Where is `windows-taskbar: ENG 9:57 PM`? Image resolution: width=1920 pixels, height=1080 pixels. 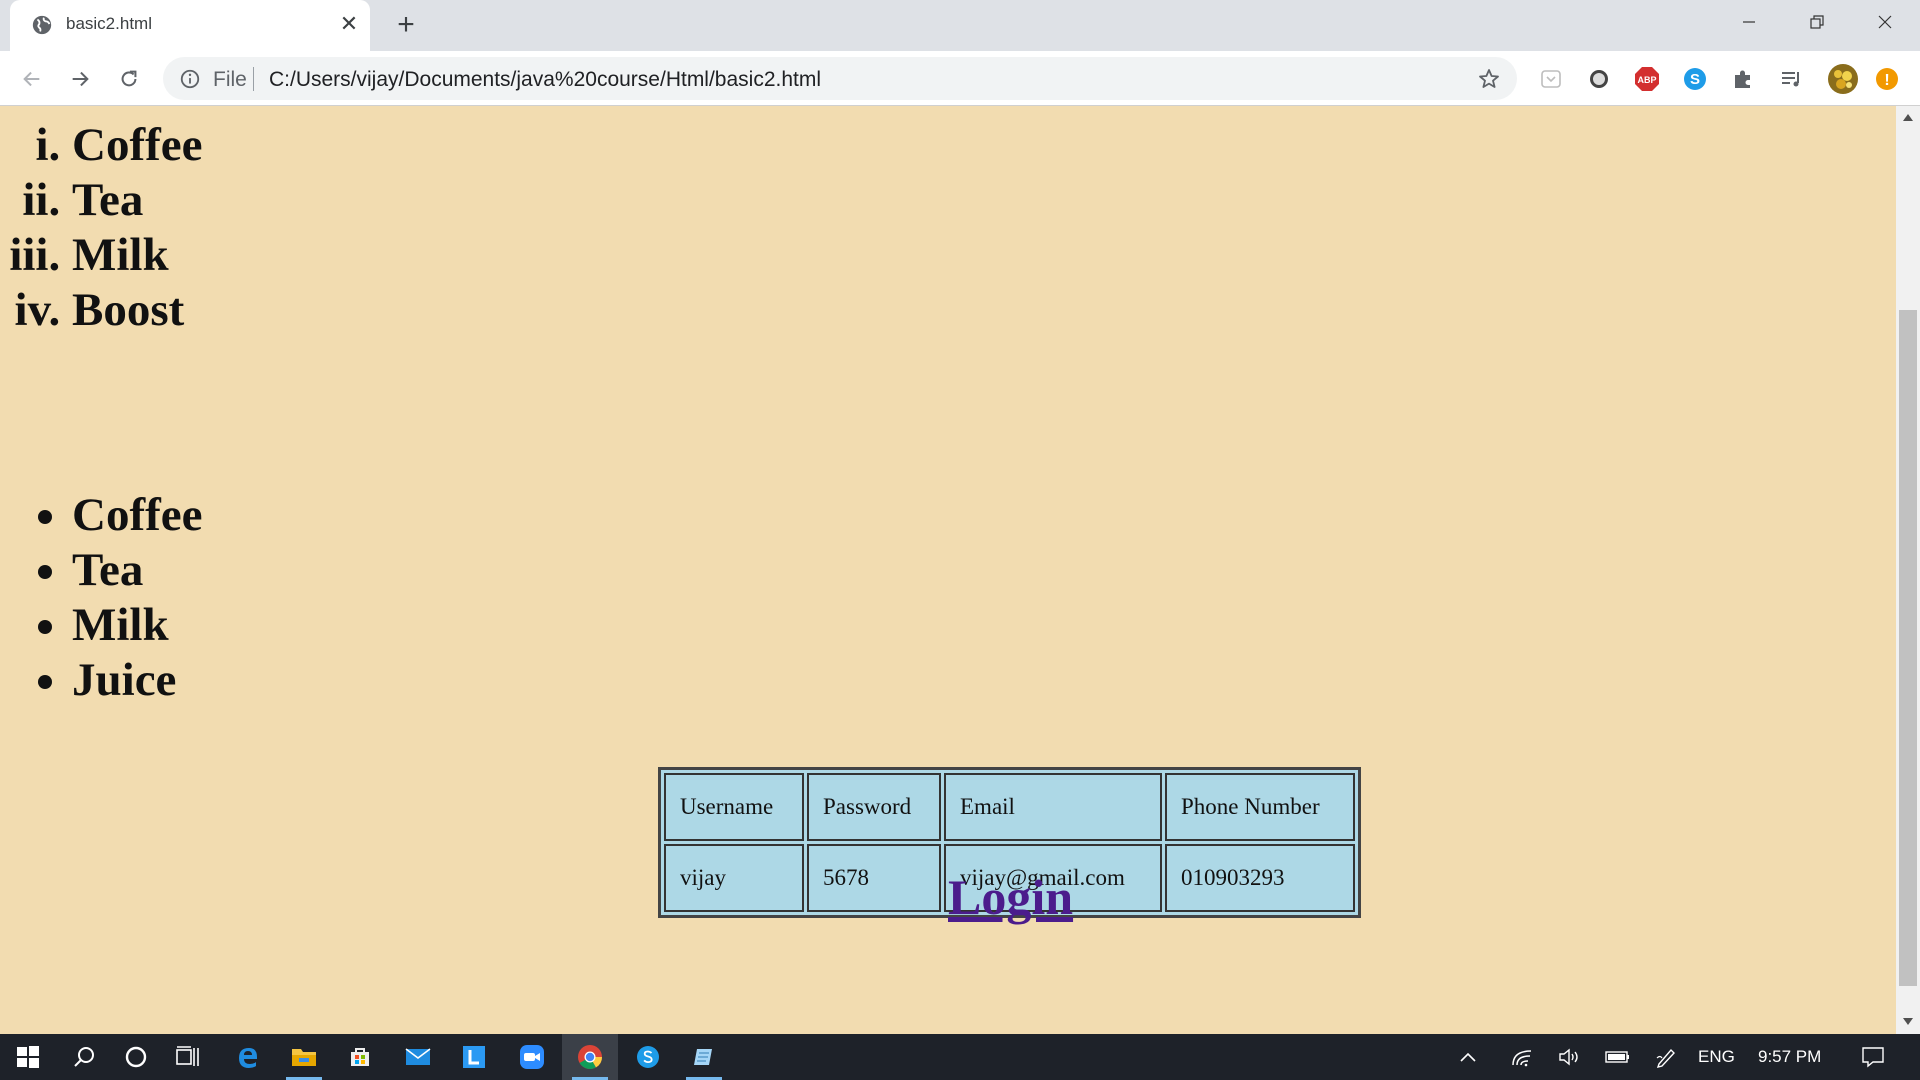 windows-taskbar: ENG 9:57 PM is located at coordinates (960, 1057).